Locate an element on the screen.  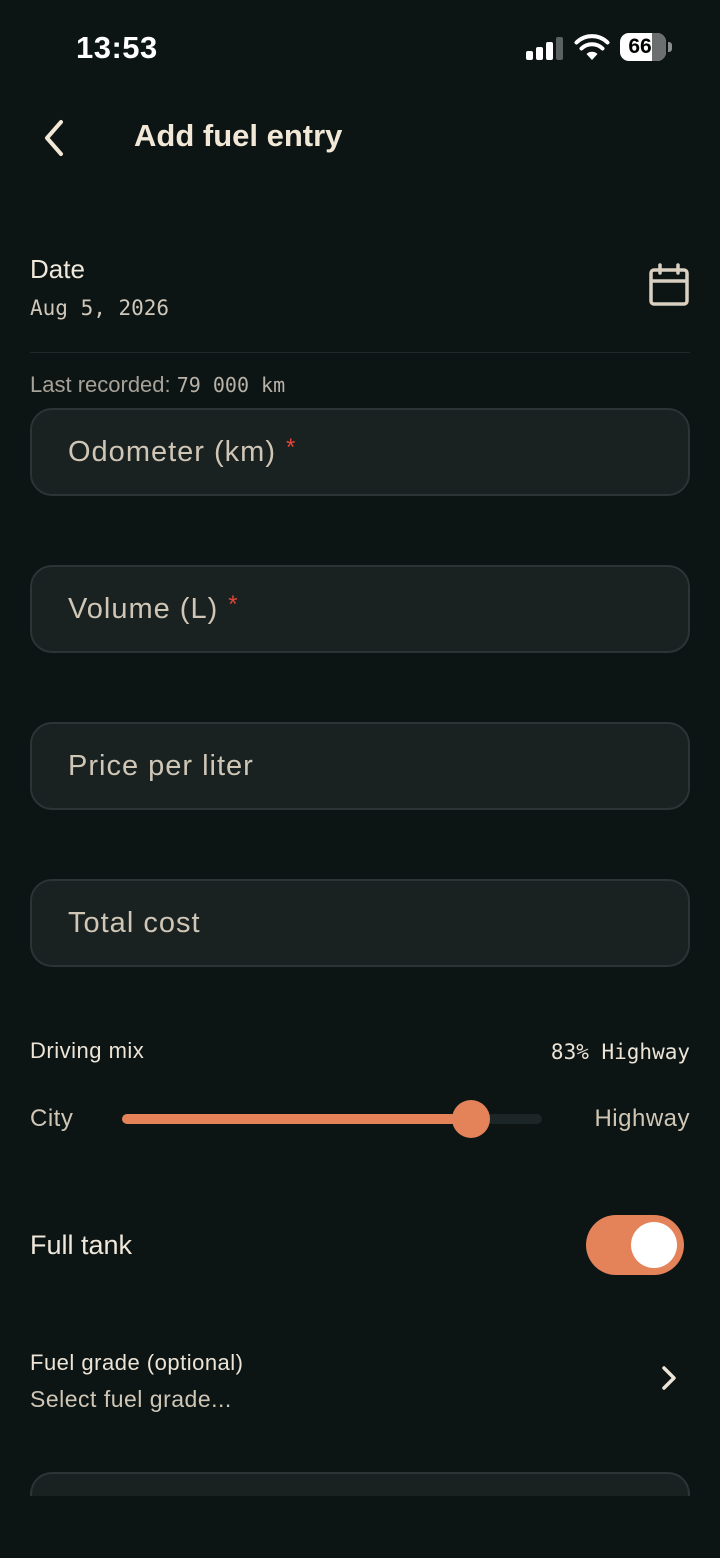
back-button is located at coordinates (54, 138).